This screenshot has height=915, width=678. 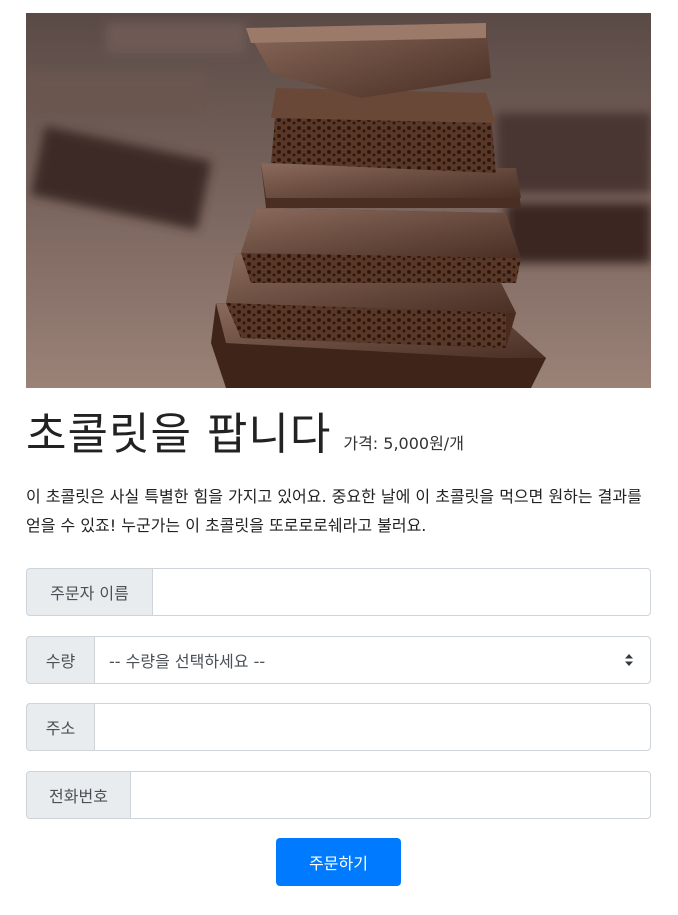 I want to click on name-field-wrapper, so click(x=401, y=592).